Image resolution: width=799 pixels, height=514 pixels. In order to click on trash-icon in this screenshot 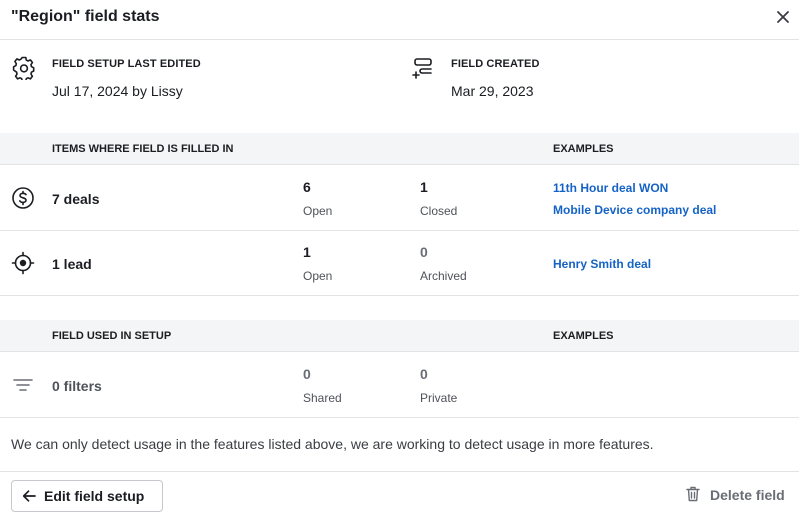, I will do `click(693, 494)`.